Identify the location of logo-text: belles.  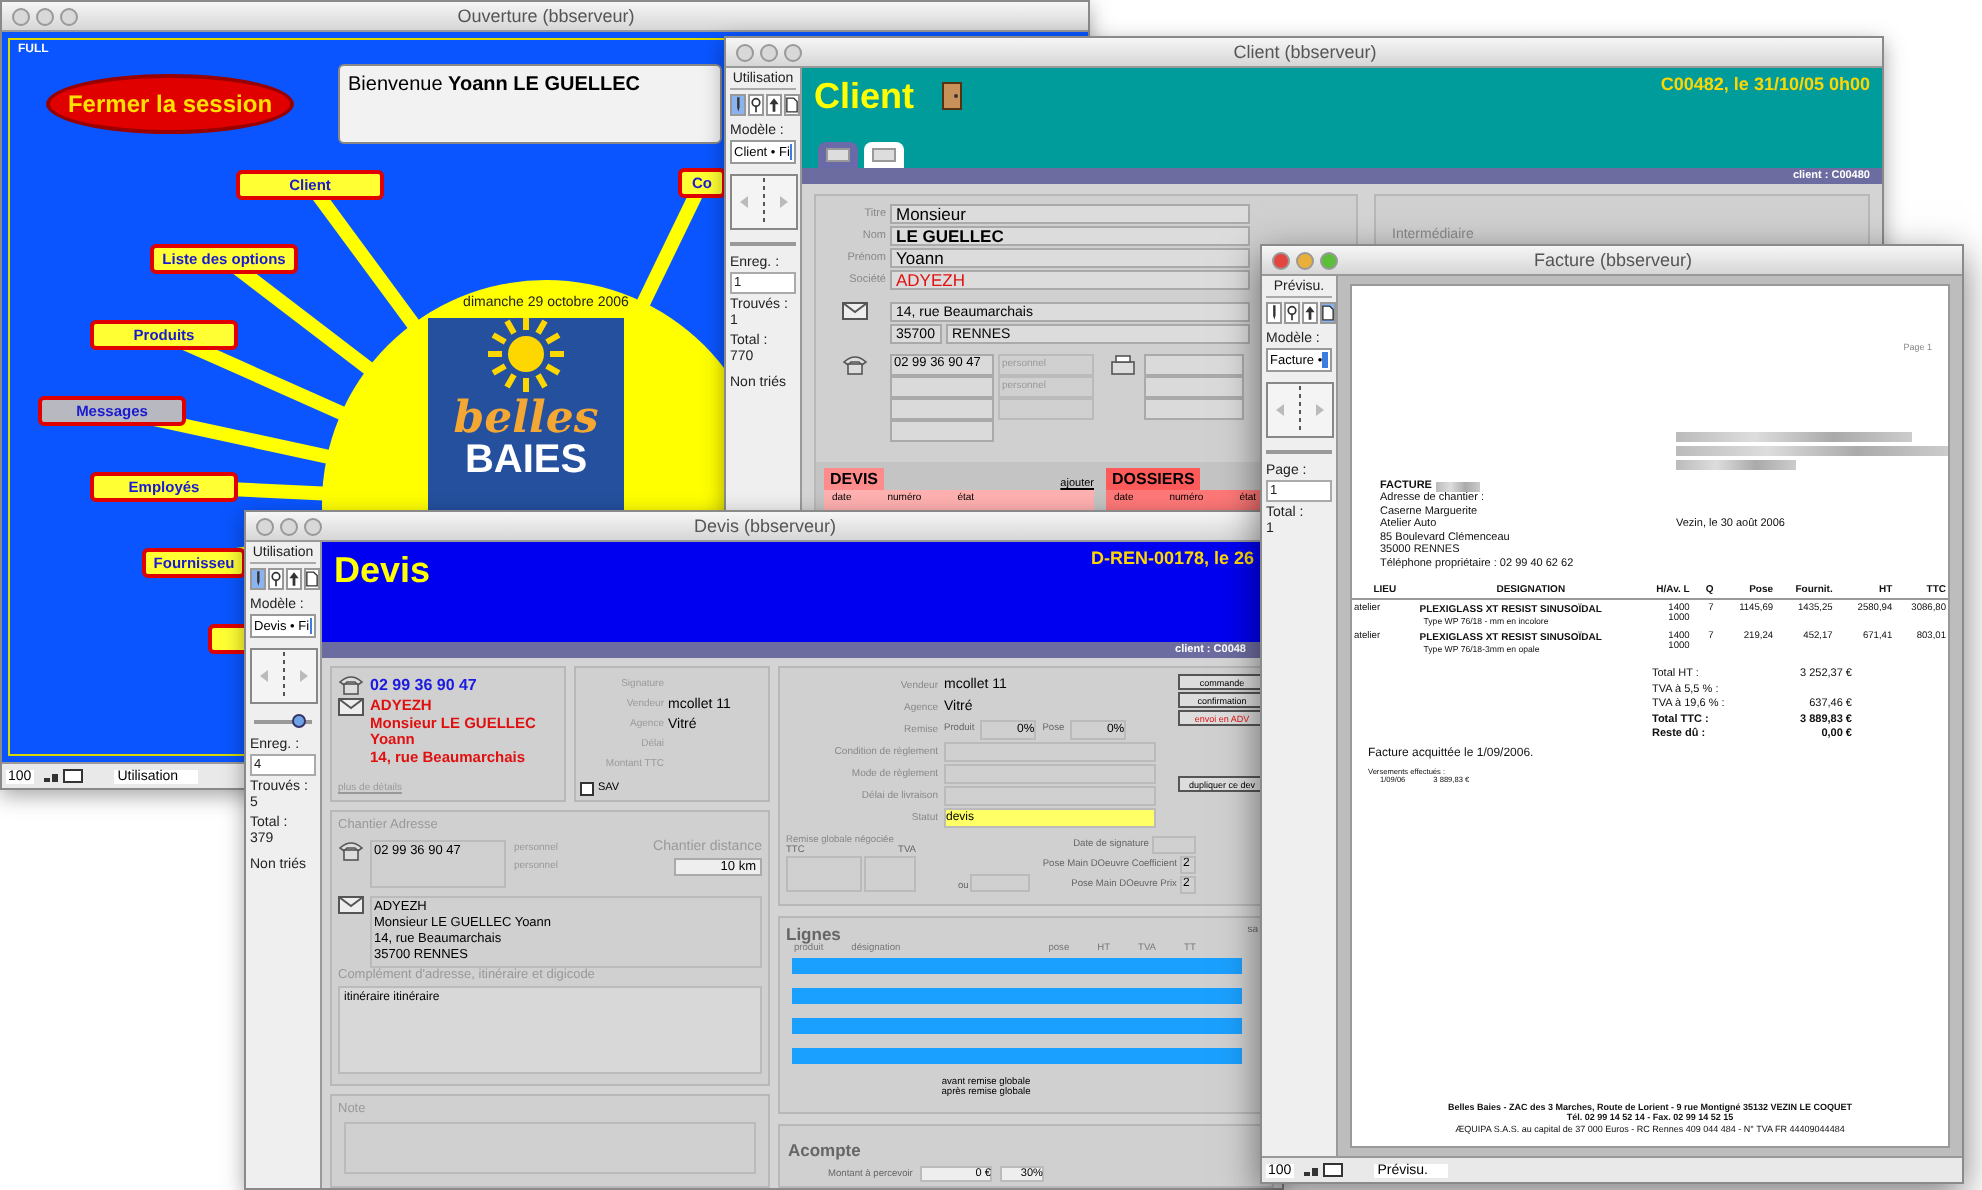
(526, 418).